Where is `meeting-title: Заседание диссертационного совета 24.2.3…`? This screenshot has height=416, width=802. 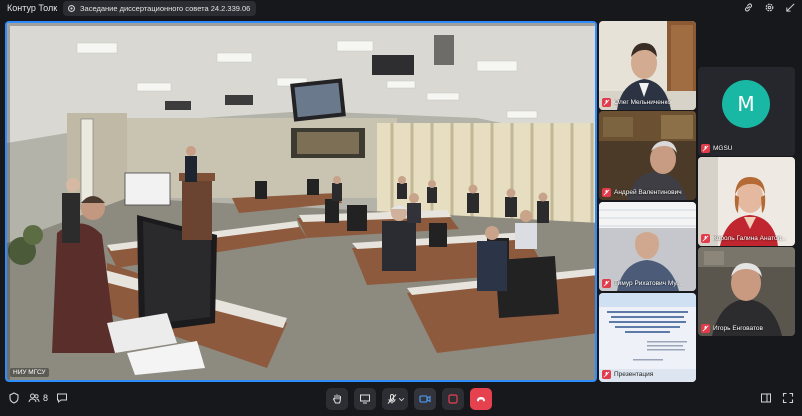 meeting-title: Заседание диссертационного совета 24.2.3… is located at coordinates (165, 8).